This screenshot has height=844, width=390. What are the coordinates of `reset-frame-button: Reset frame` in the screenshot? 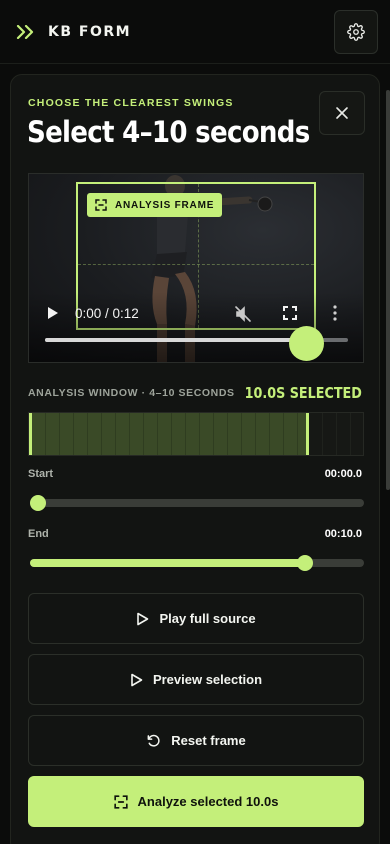 It's located at (196, 740).